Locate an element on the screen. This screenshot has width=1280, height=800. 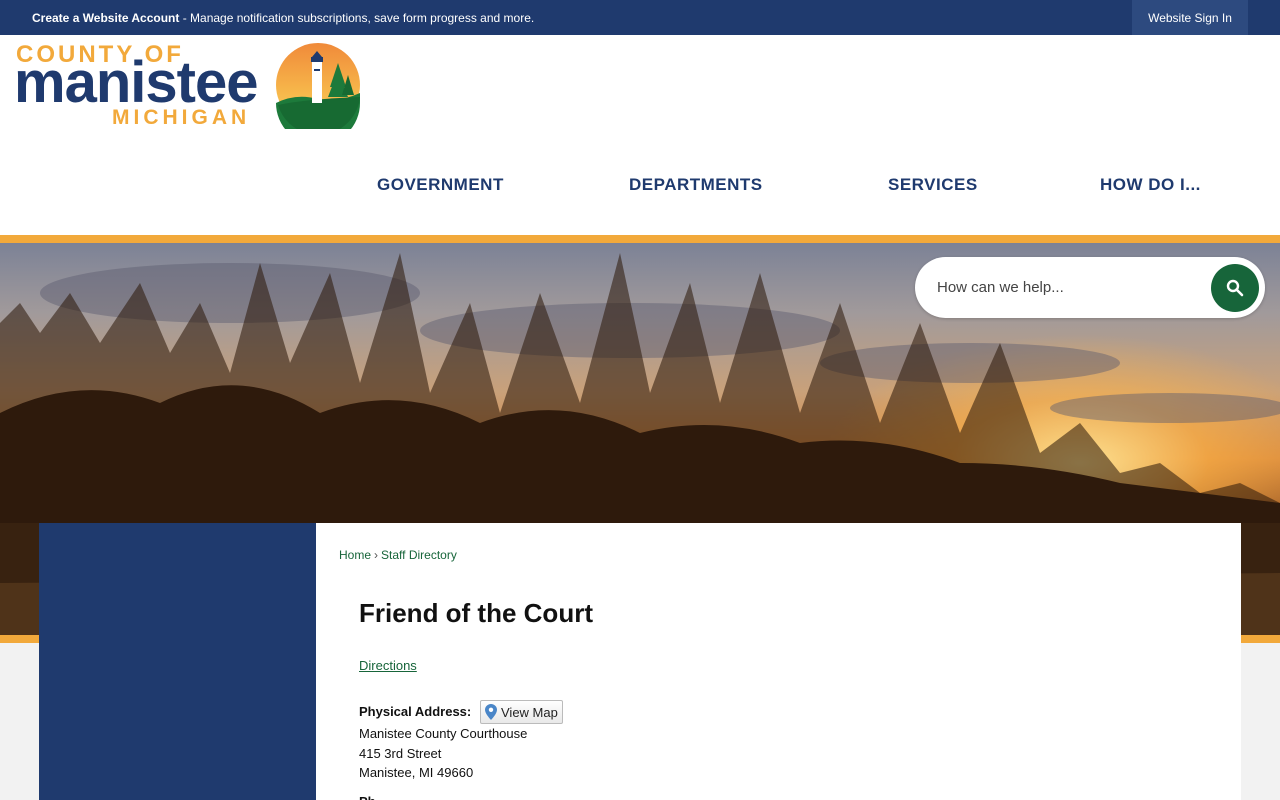
search-input is located at coordinates (1072, 287).